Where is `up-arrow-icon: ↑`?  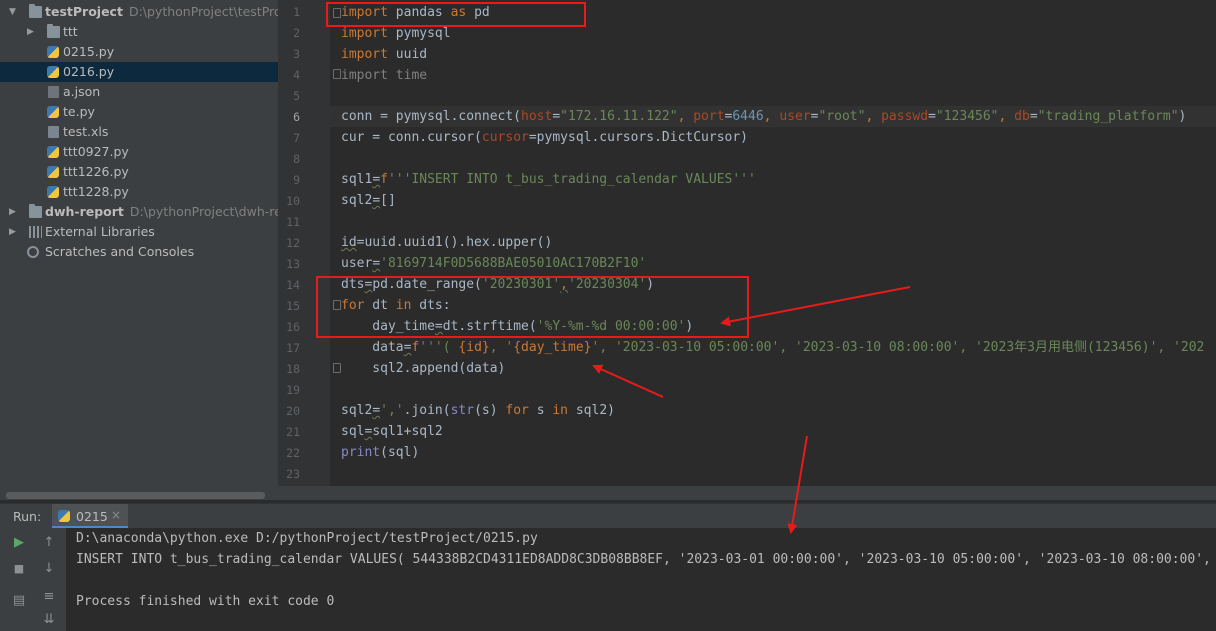 up-arrow-icon: ↑ is located at coordinates (49, 543).